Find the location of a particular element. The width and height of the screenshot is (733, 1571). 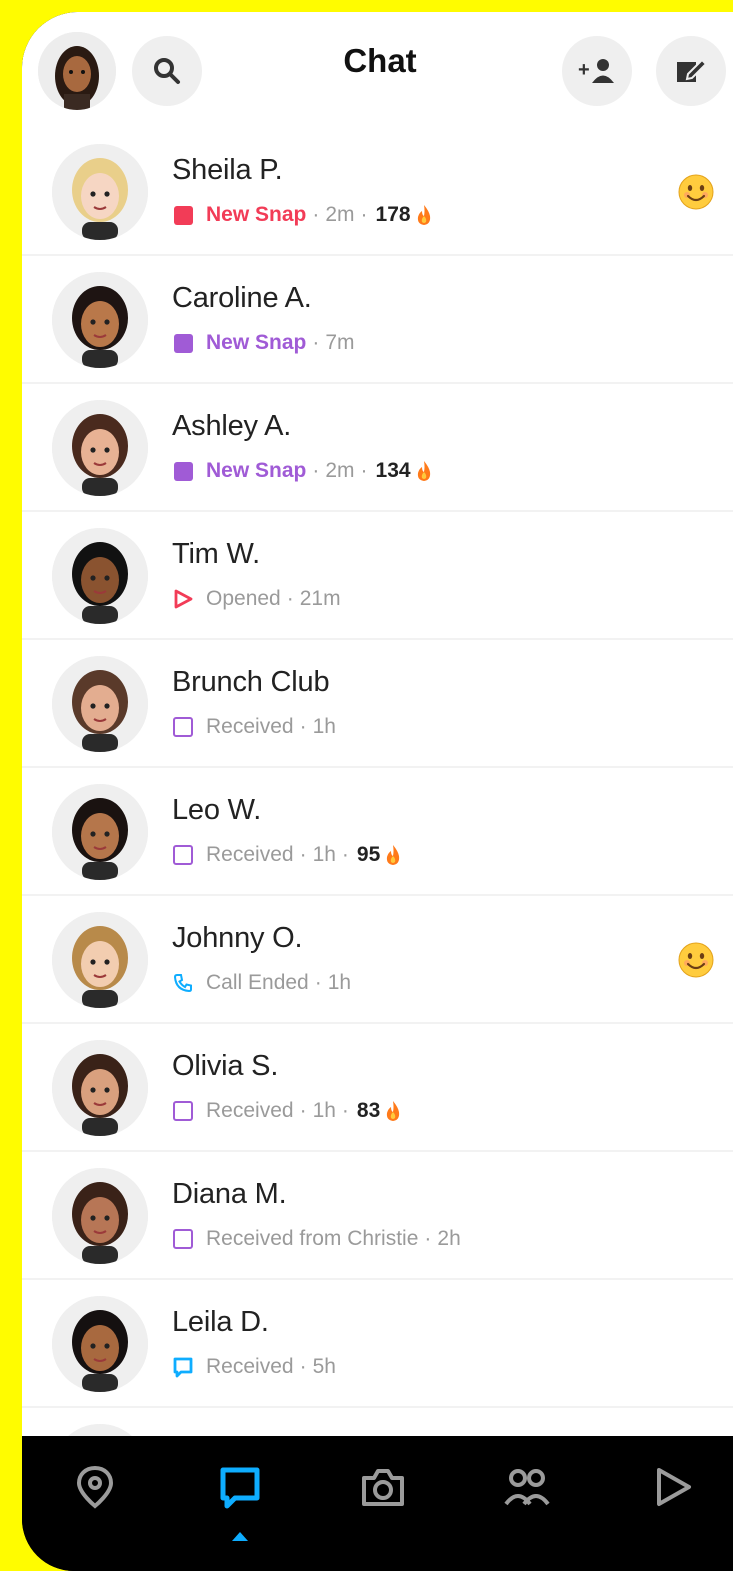

chat-row: Sheila P. New Snap · 2m · 178 is located at coordinates (377, 191).